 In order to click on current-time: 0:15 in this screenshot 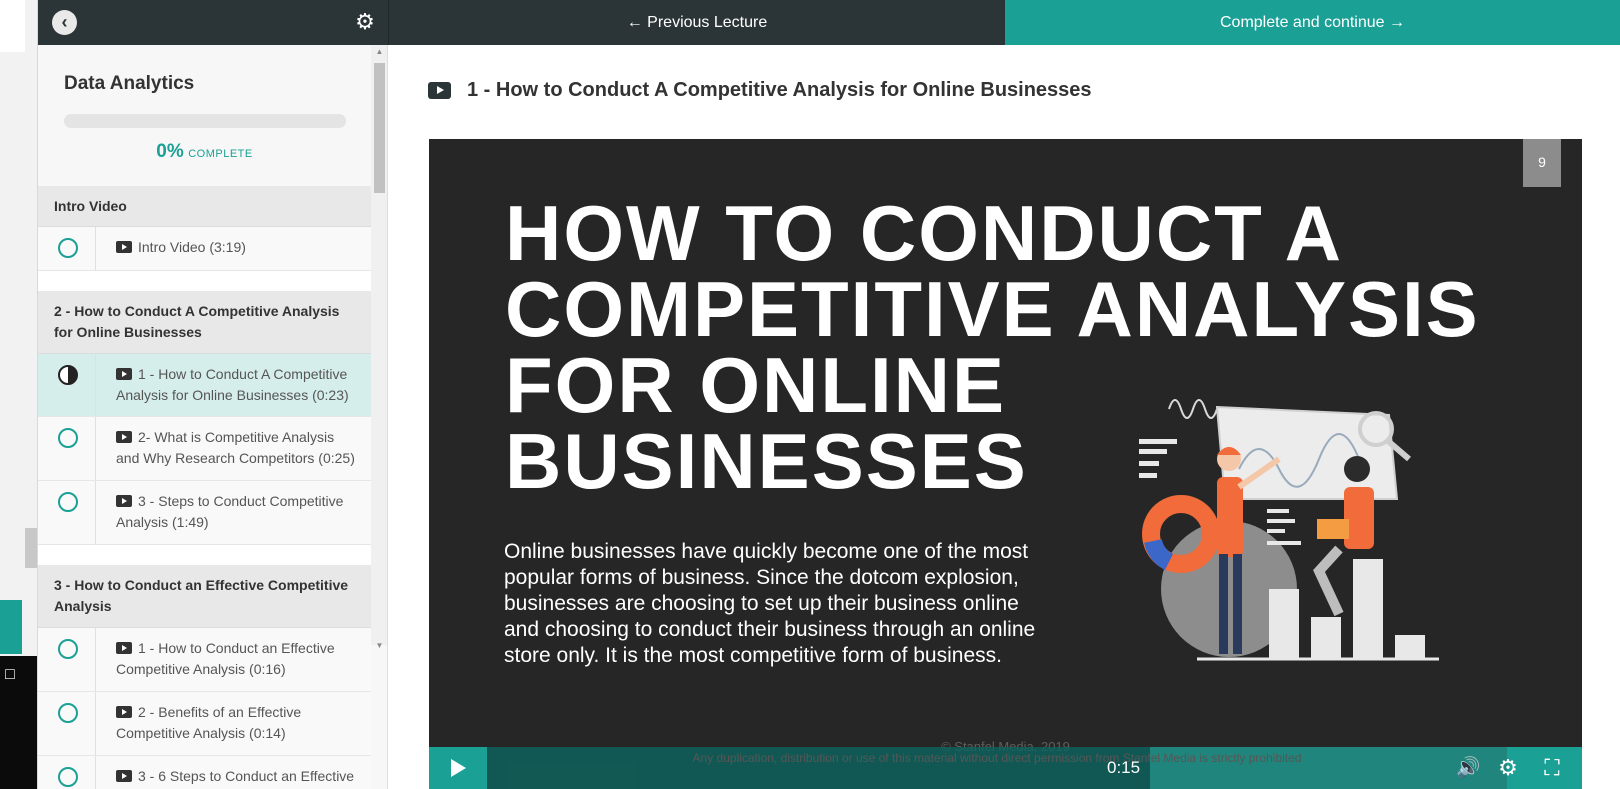, I will do `click(1124, 767)`.